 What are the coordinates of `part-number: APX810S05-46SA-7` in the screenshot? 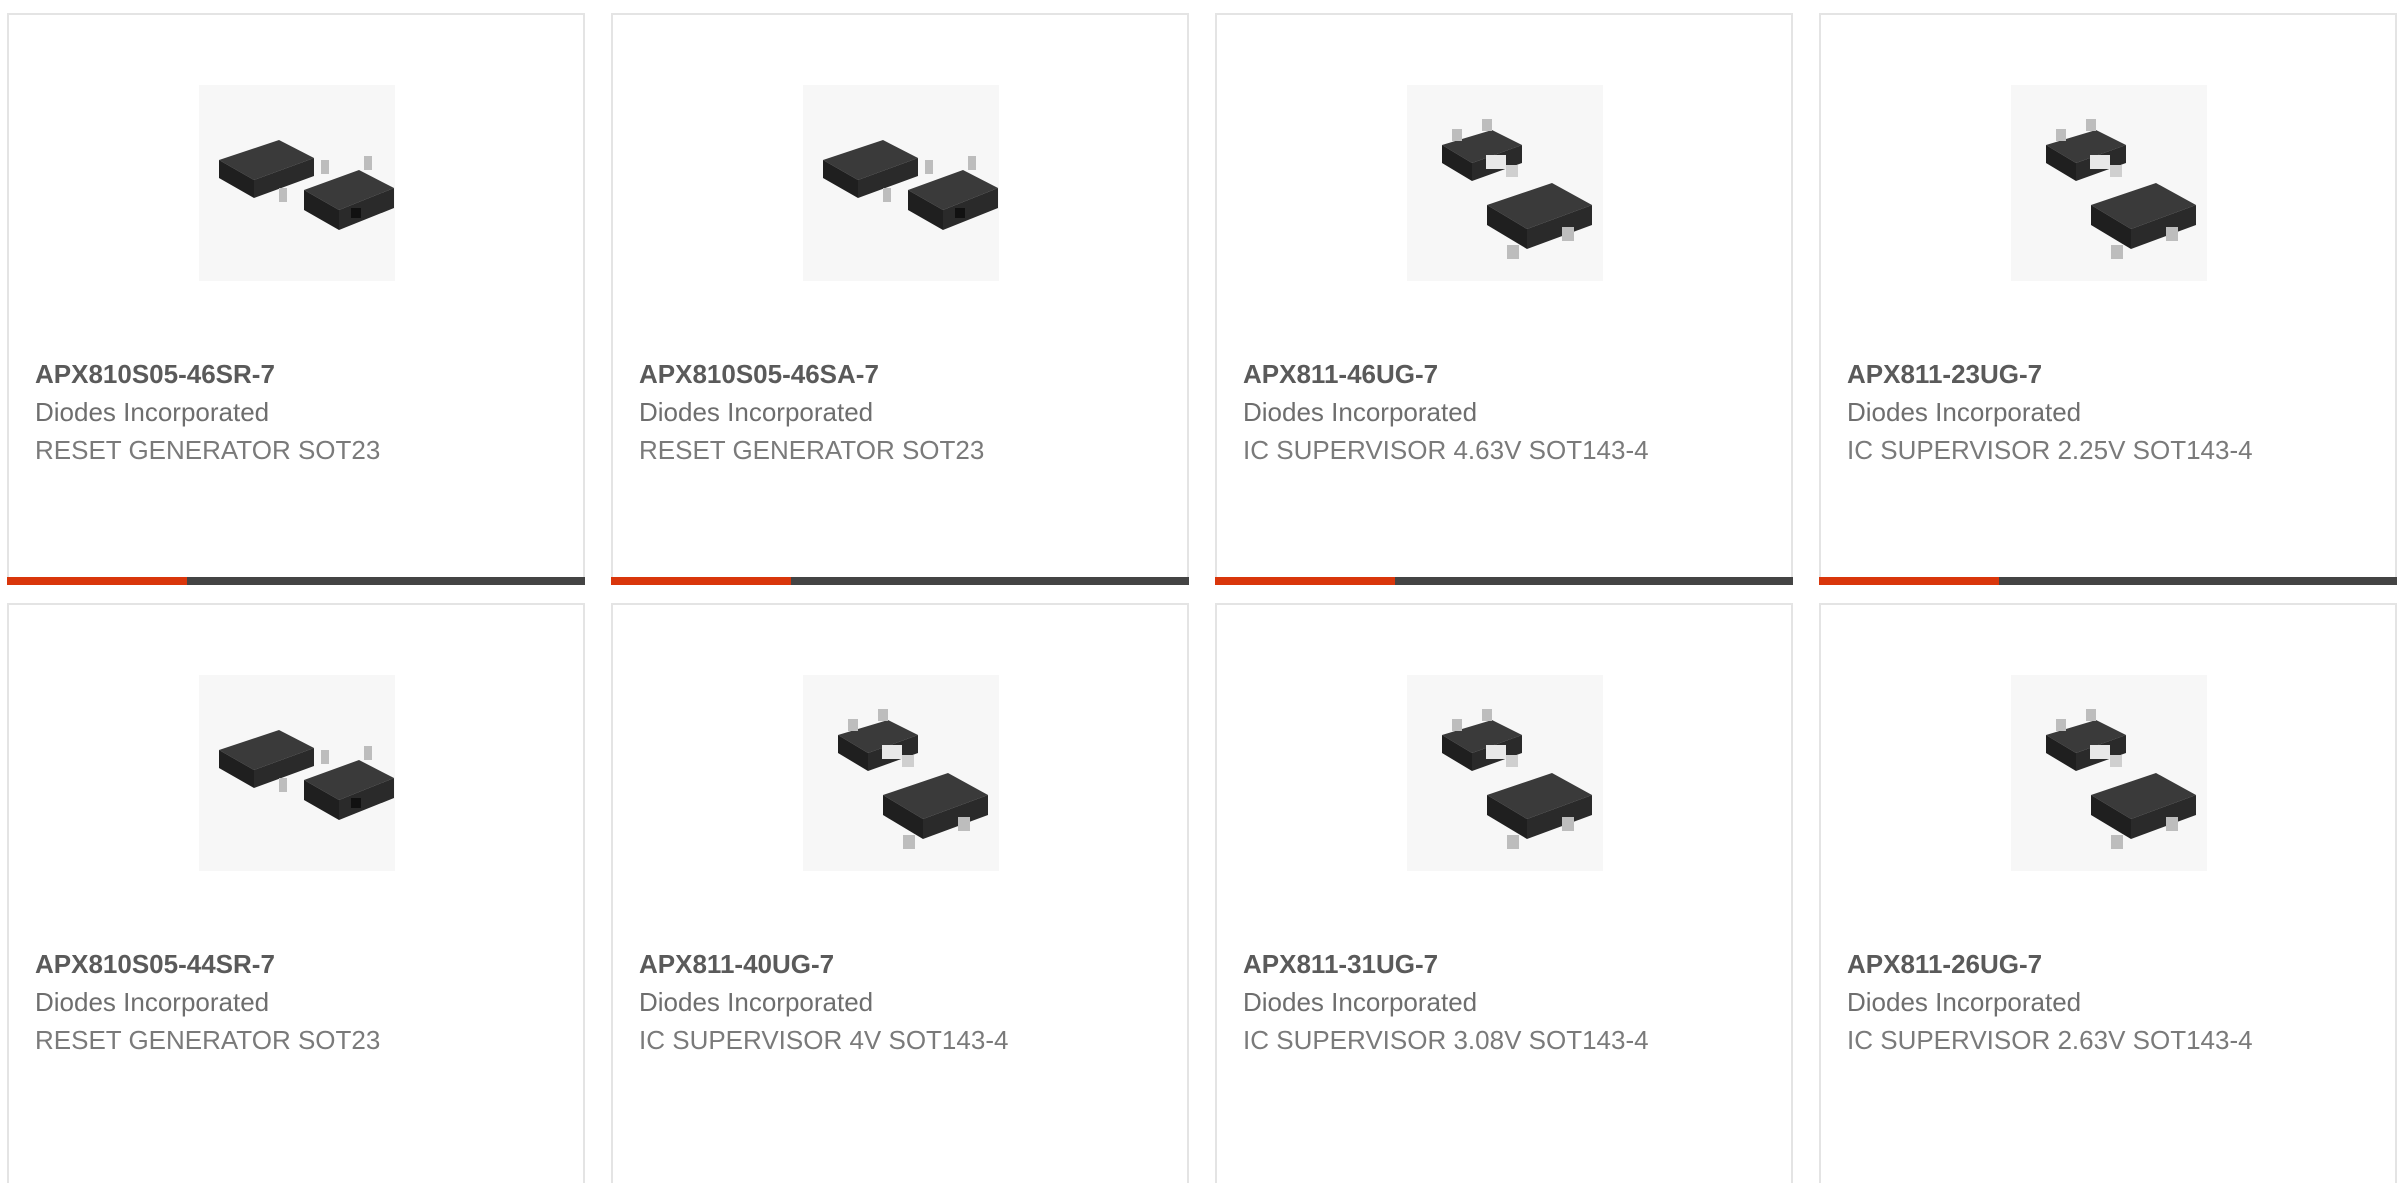 It's located at (759, 374).